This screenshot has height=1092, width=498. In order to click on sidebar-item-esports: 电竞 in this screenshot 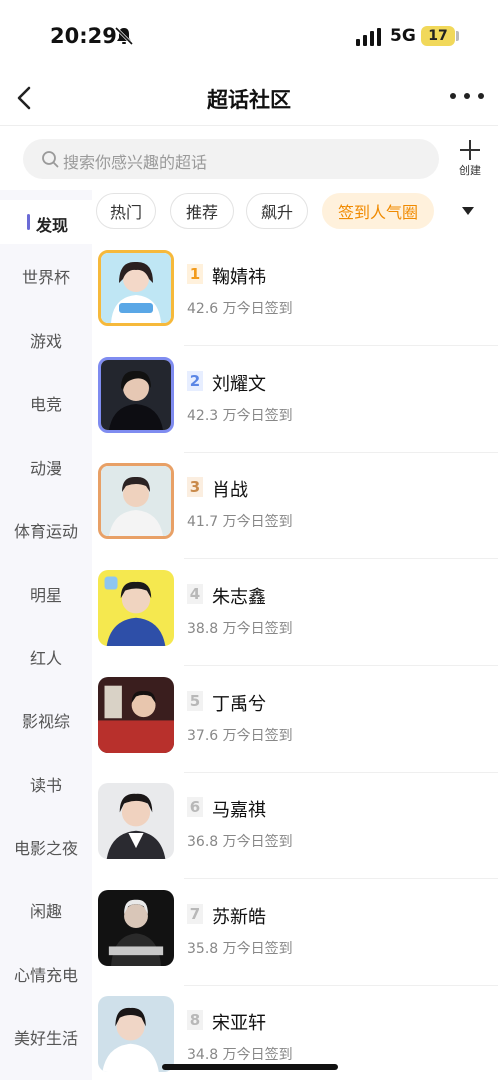, I will do `click(46, 403)`.